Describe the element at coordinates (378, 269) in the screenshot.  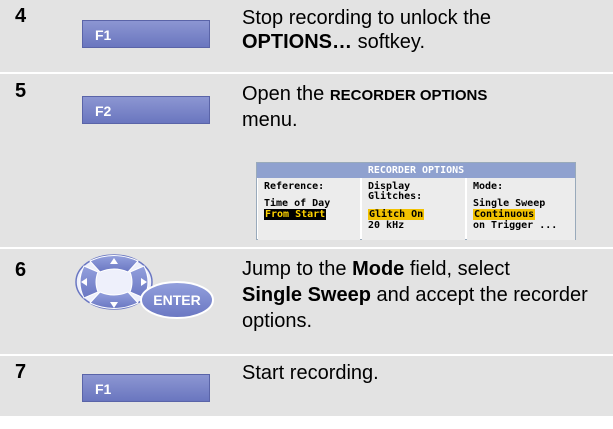
I see `desc-bold: Mode` at that location.